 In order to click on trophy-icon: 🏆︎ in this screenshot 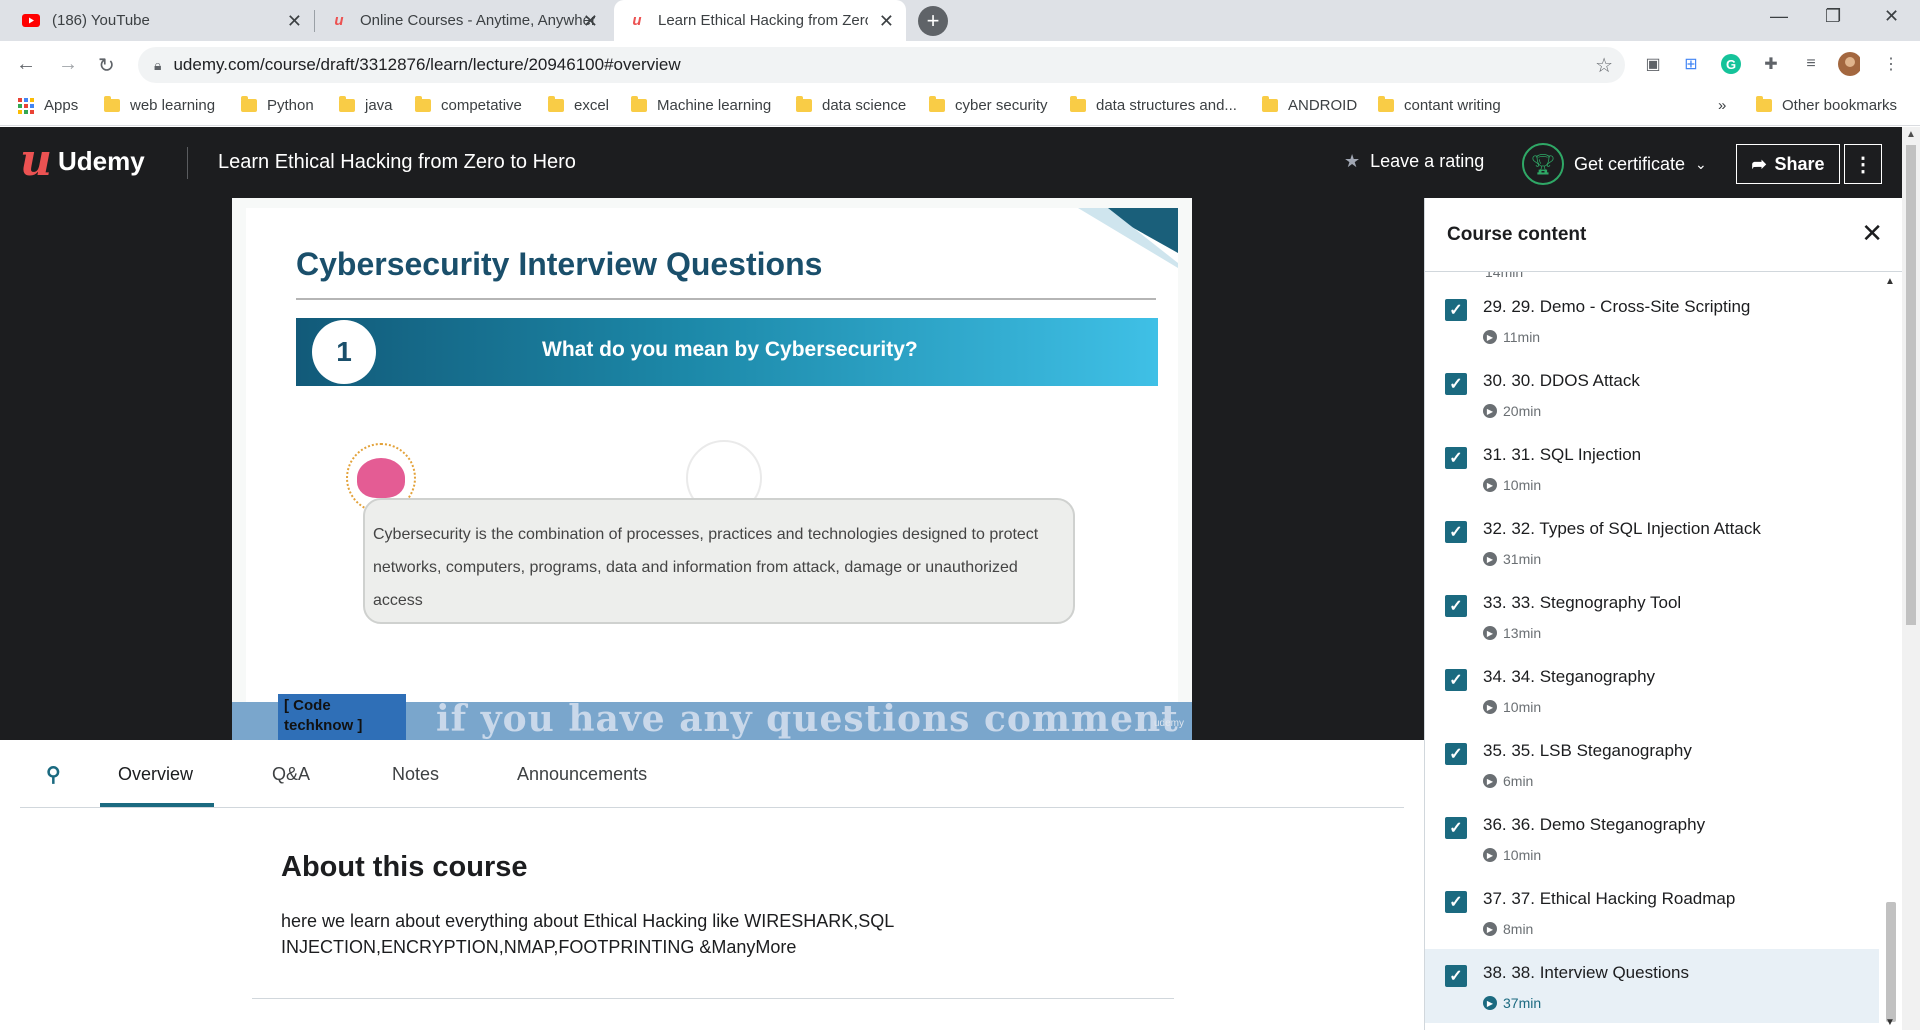, I will do `click(1543, 164)`.